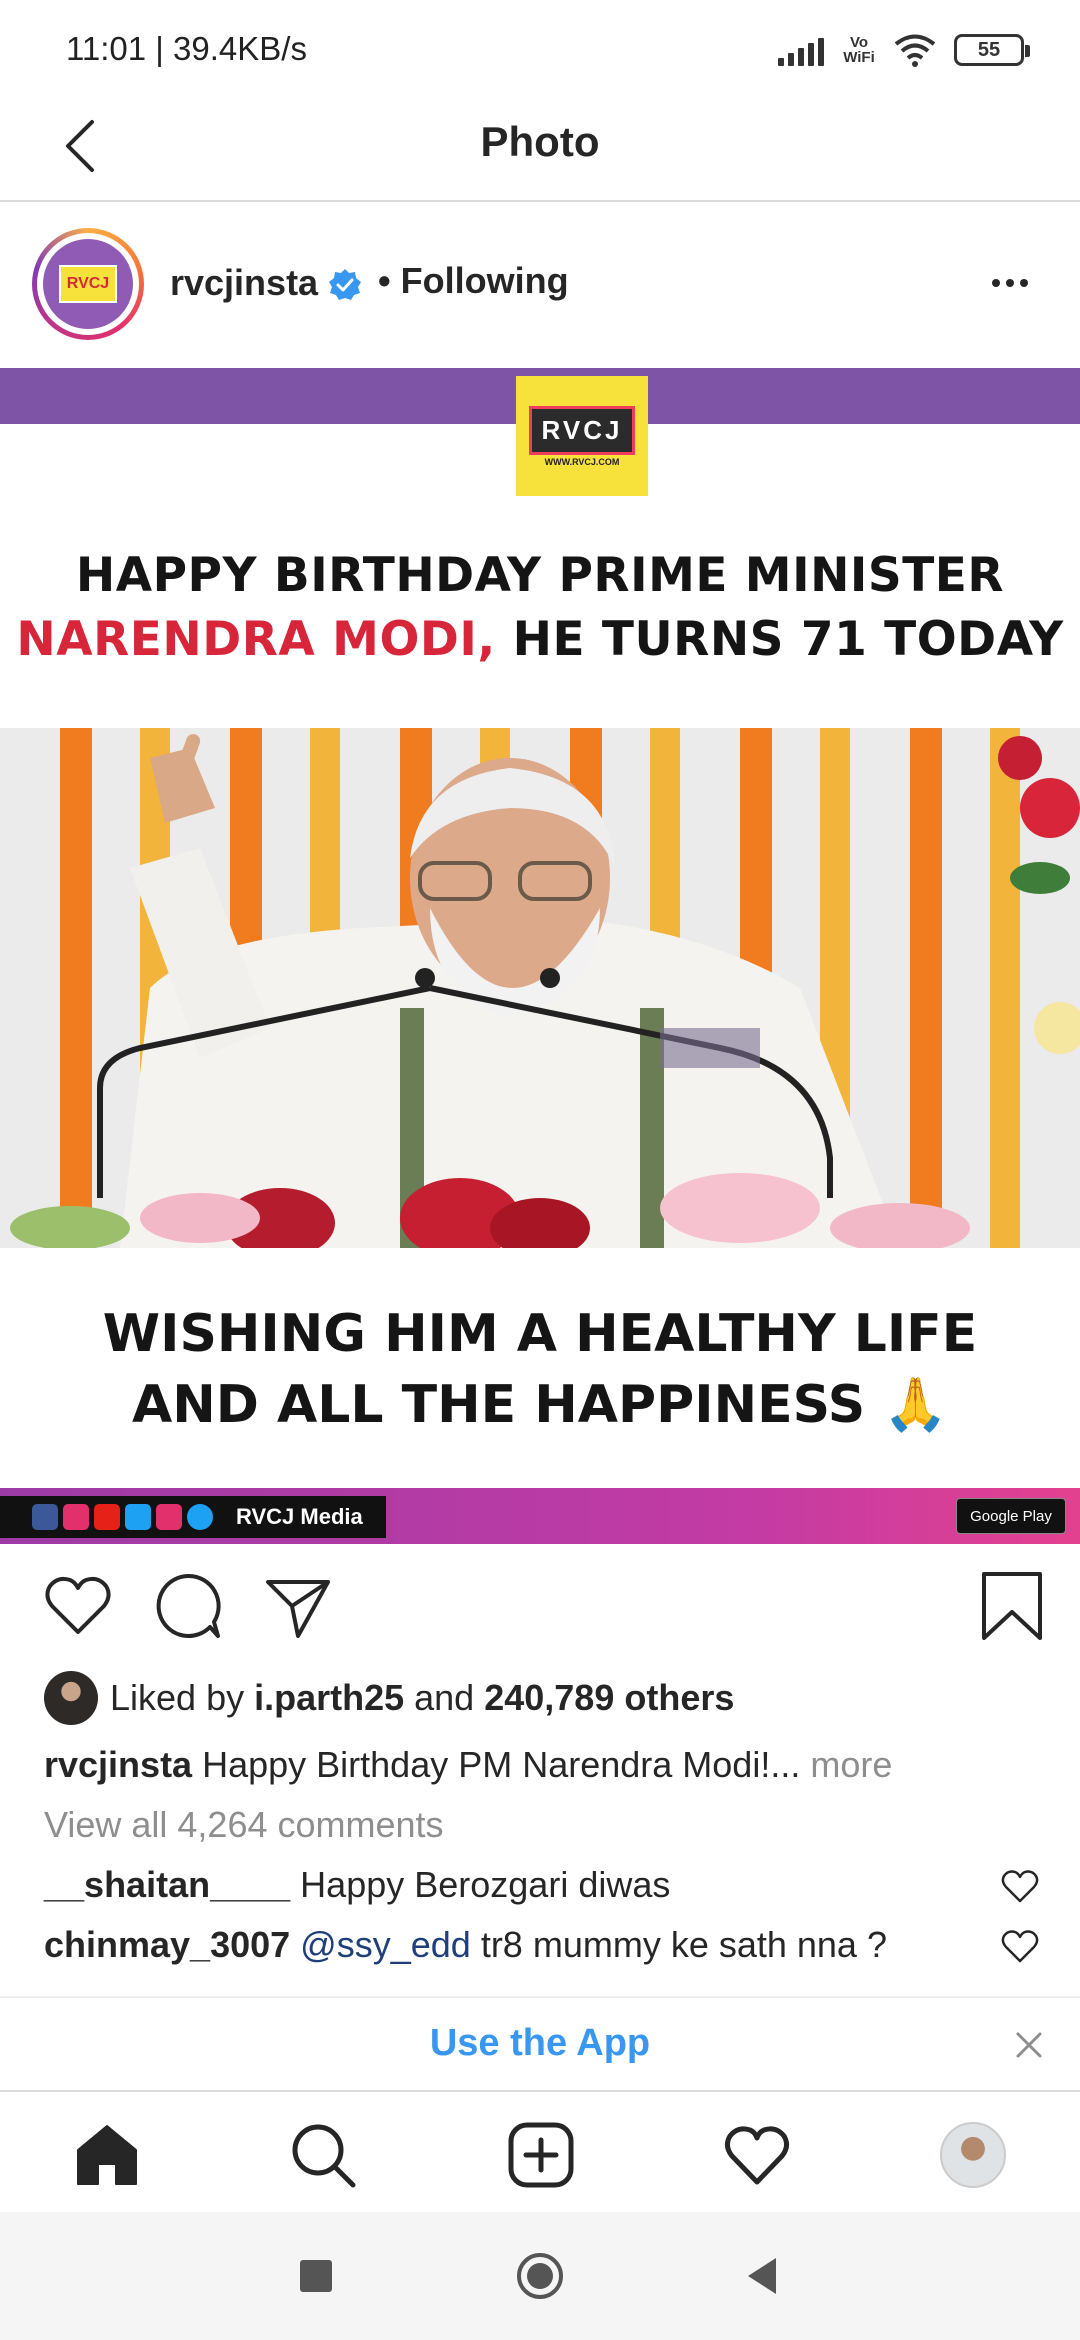 The width and height of the screenshot is (1080, 2340). I want to click on status-bar: 11:01 | 39.4KB/s Vo WiFi 55, so click(540, 48).